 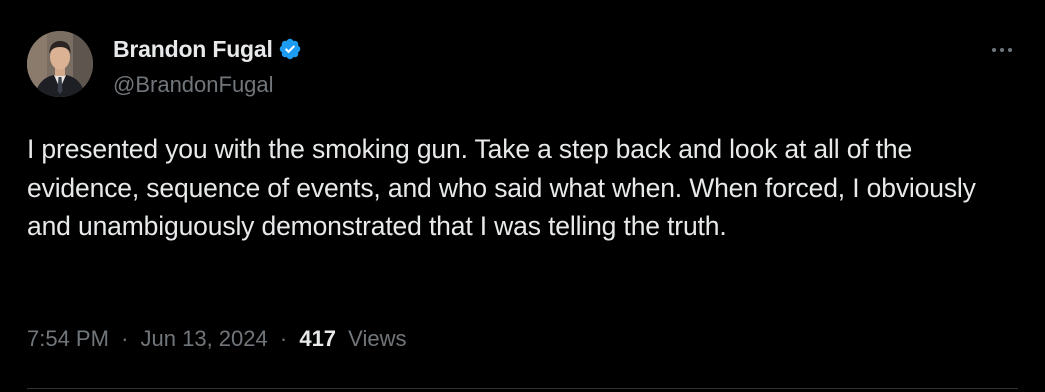 I want to click on more-dots-icon, so click(x=1002, y=50).